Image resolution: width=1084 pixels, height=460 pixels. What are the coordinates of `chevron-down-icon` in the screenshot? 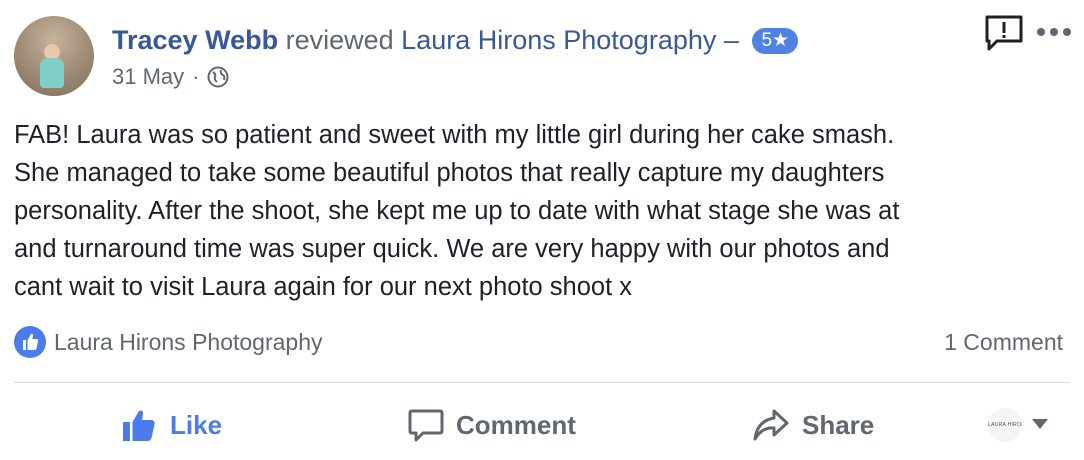 It's located at (1040, 425).